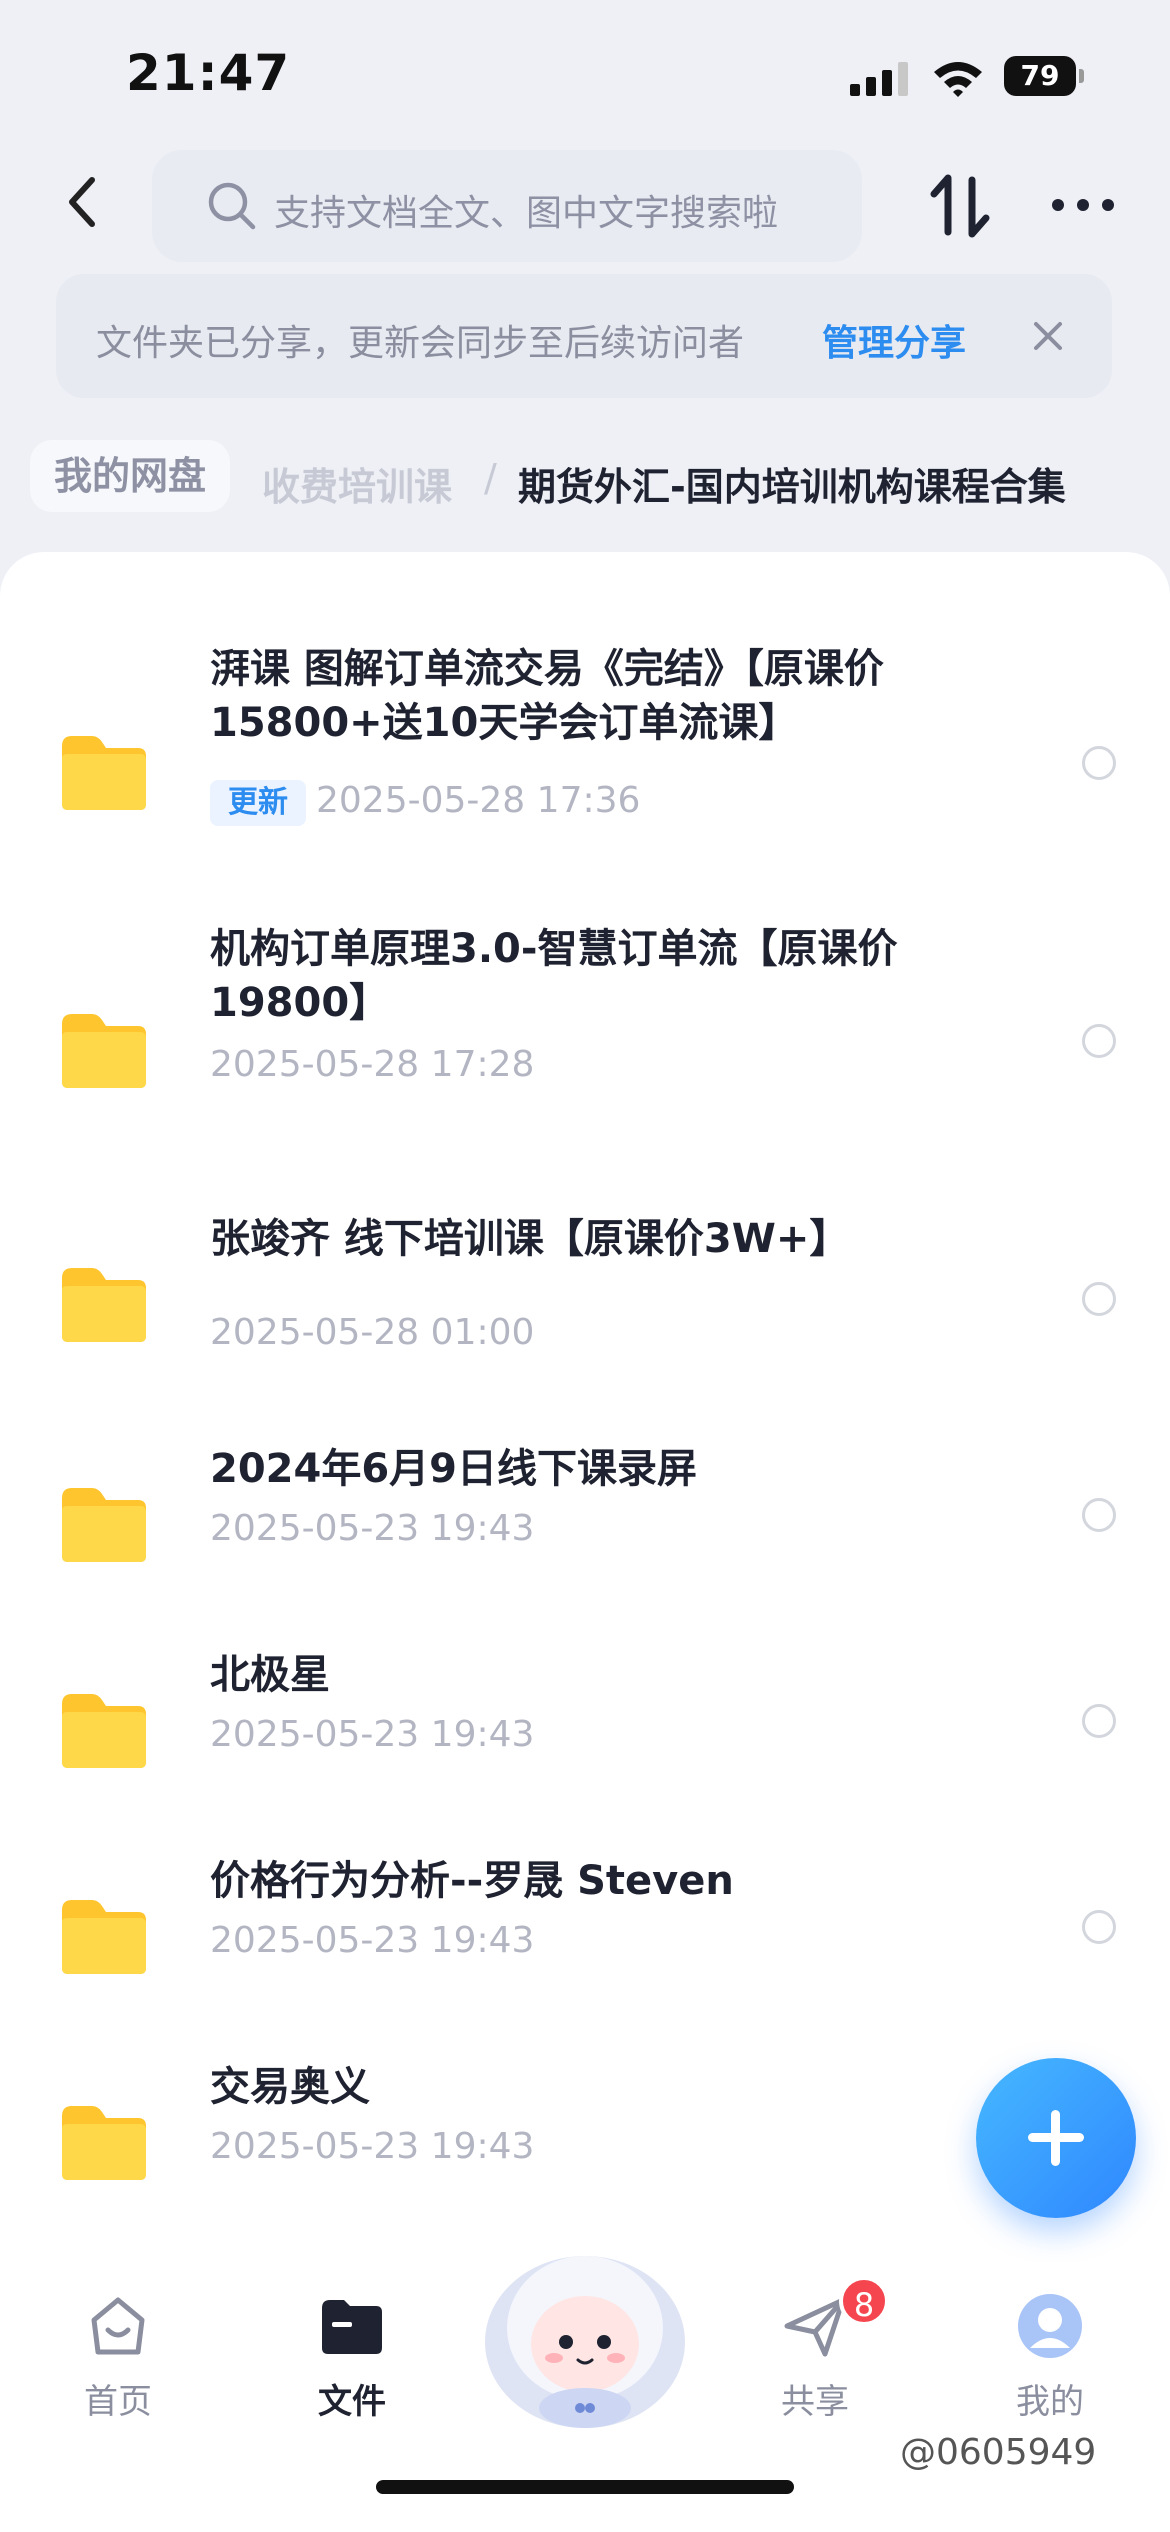  What do you see at coordinates (585, 2487) in the screenshot?
I see `home-indicator` at bounding box center [585, 2487].